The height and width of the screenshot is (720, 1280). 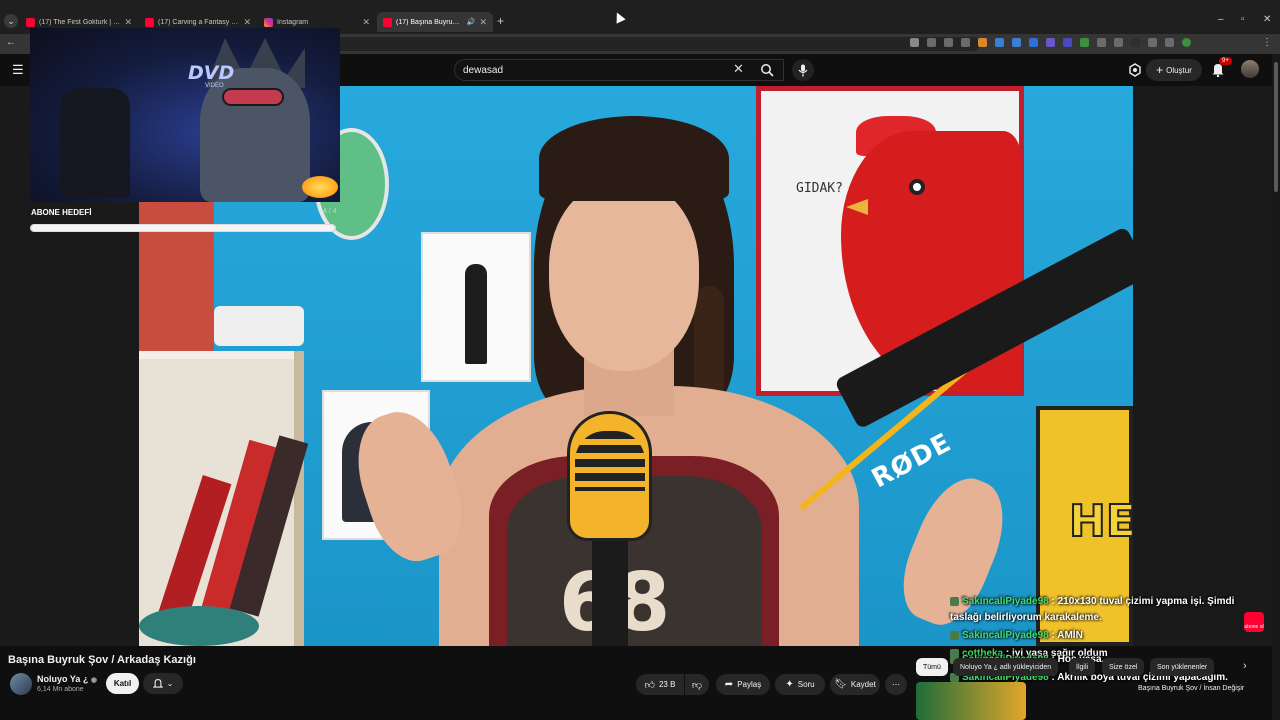 I want to click on chip-related: İlgili, so click(x=1082, y=667).